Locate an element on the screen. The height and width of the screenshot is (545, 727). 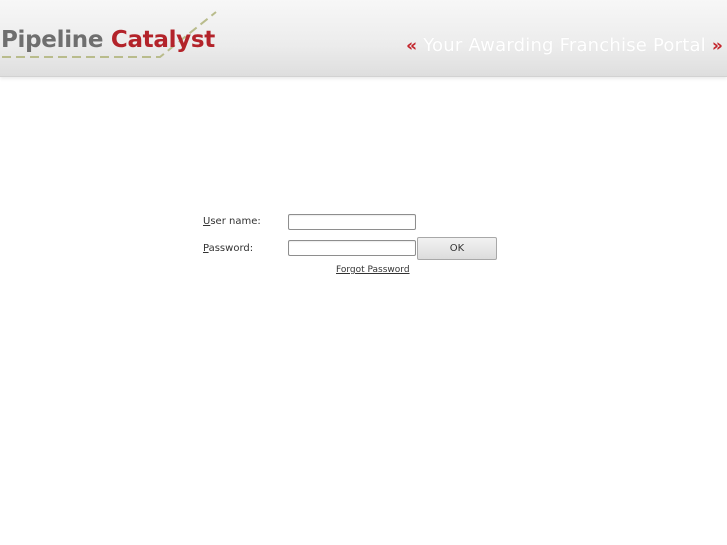
password-input is located at coordinates (352, 248).